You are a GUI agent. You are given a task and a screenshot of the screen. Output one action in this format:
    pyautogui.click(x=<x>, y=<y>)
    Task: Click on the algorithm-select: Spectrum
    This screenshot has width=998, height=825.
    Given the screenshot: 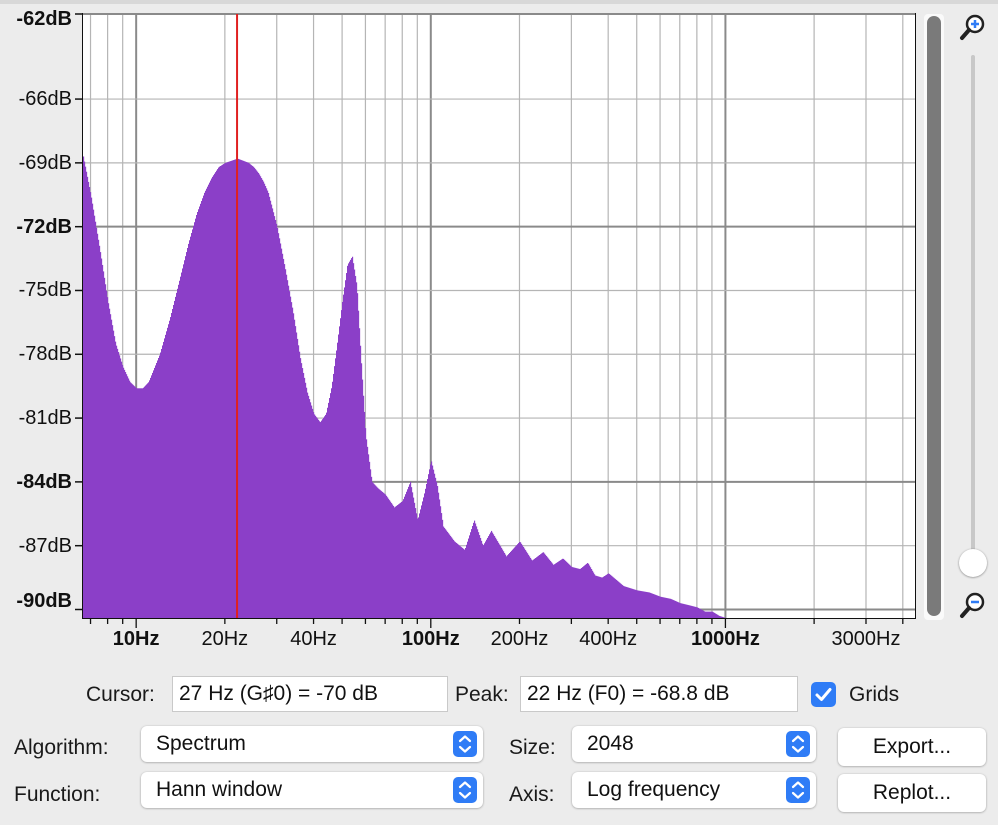 What is the action you would take?
    pyautogui.click(x=312, y=744)
    